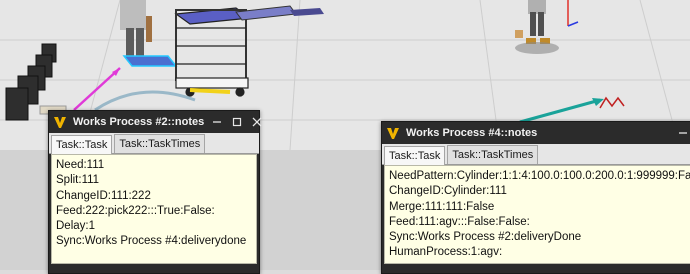 The image size is (690, 274). Describe the element at coordinates (237, 122) in the screenshot. I see `maximize-icon` at that location.